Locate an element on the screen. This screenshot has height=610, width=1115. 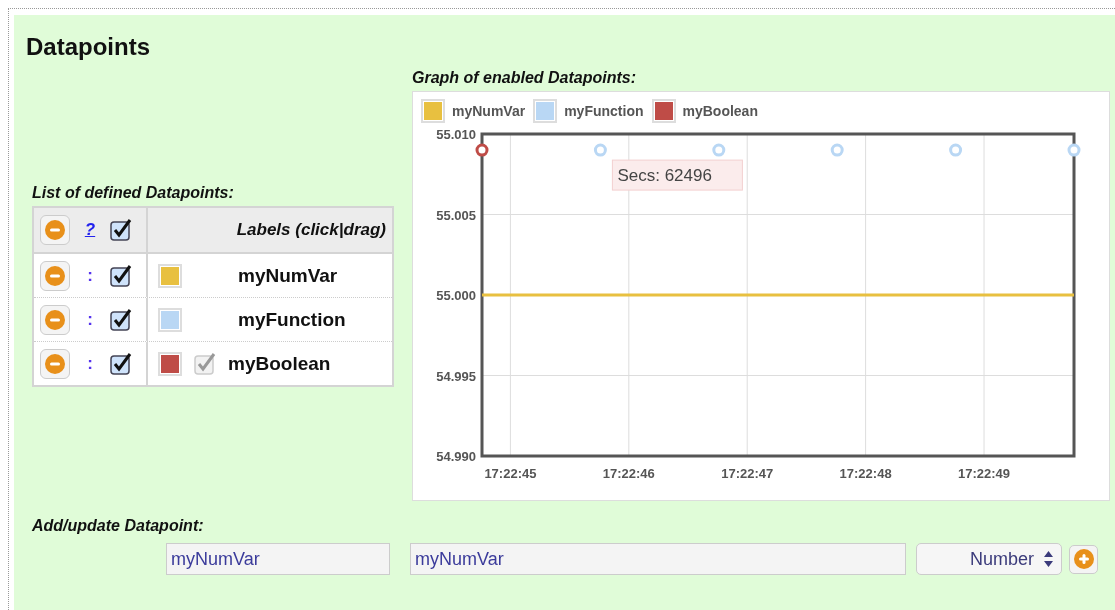
graph-heading: Graph of enabled Datapoints: is located at coordinates (524, 78).